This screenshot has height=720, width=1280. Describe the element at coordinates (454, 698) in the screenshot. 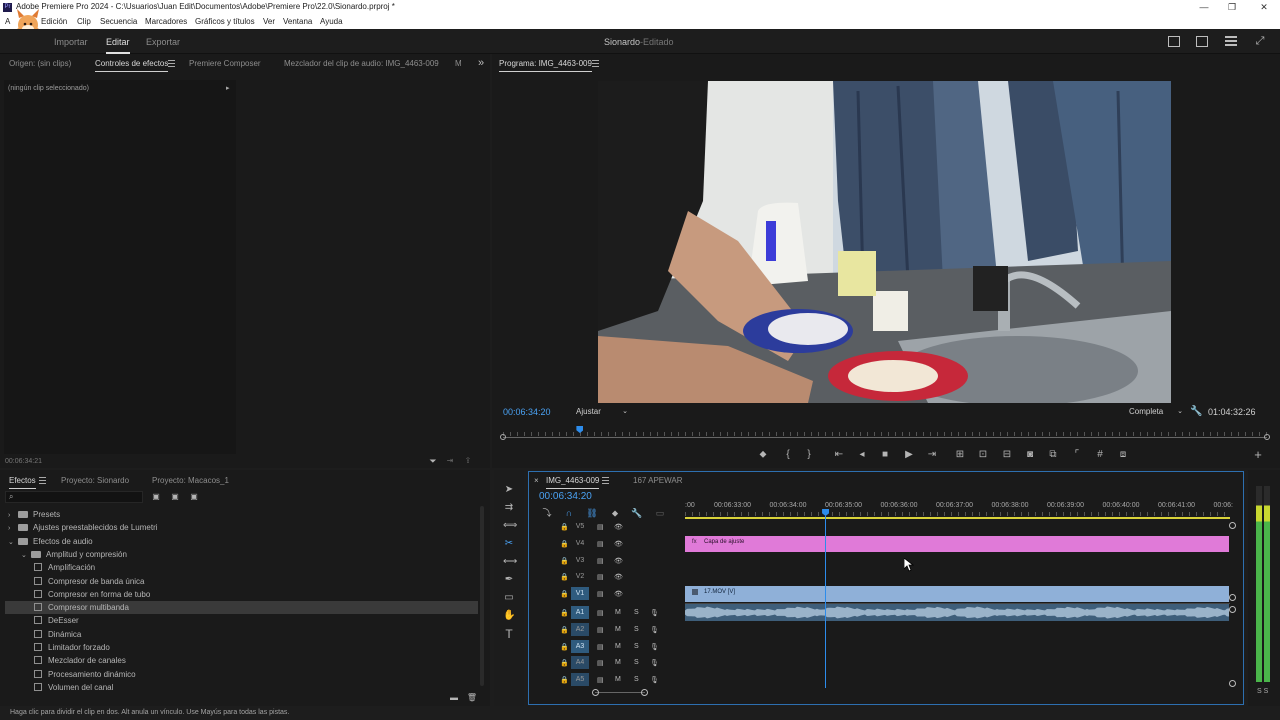

I see `new-bin-icon: ▬` at that location.